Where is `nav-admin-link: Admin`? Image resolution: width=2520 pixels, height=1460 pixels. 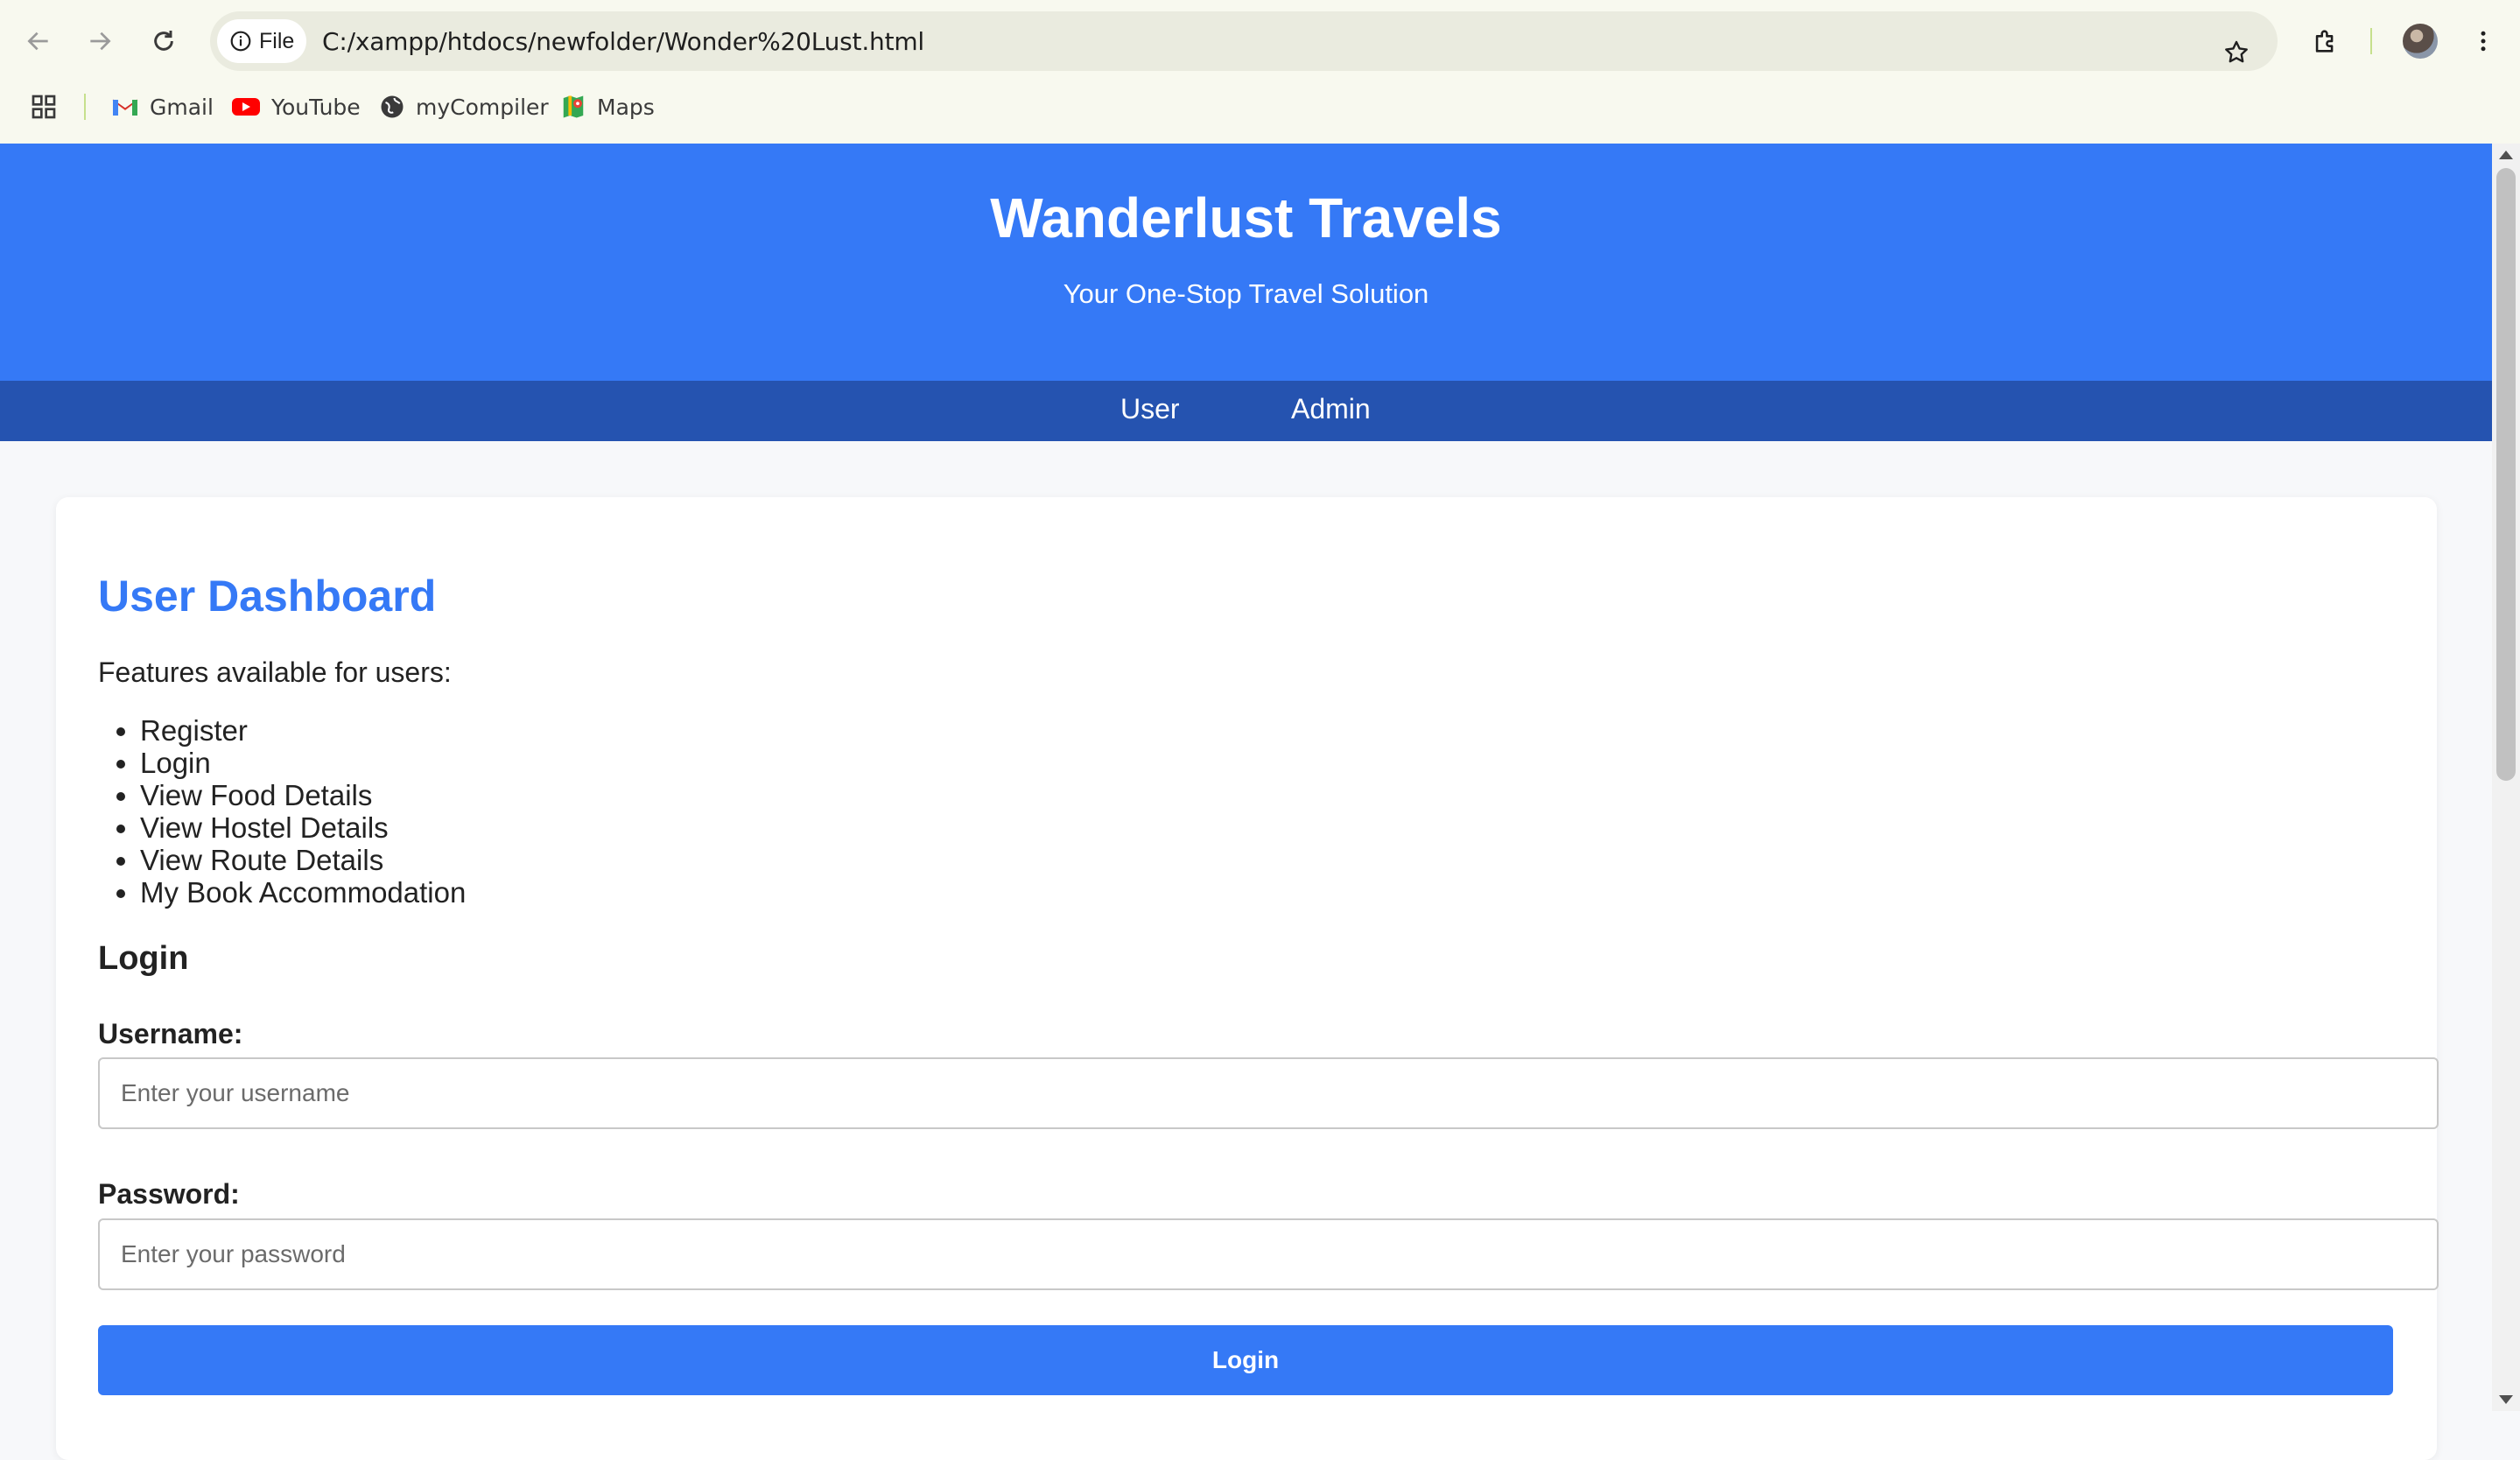
nav-admin-link: Admin is located at coordinates (1331, 409).